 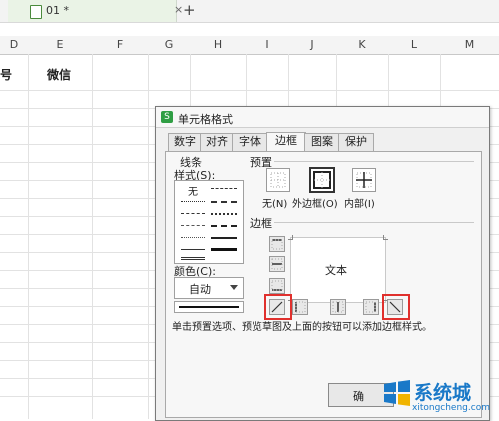 I want to click on preset-inside-label: 内部(I), so click(x=359, y=204).